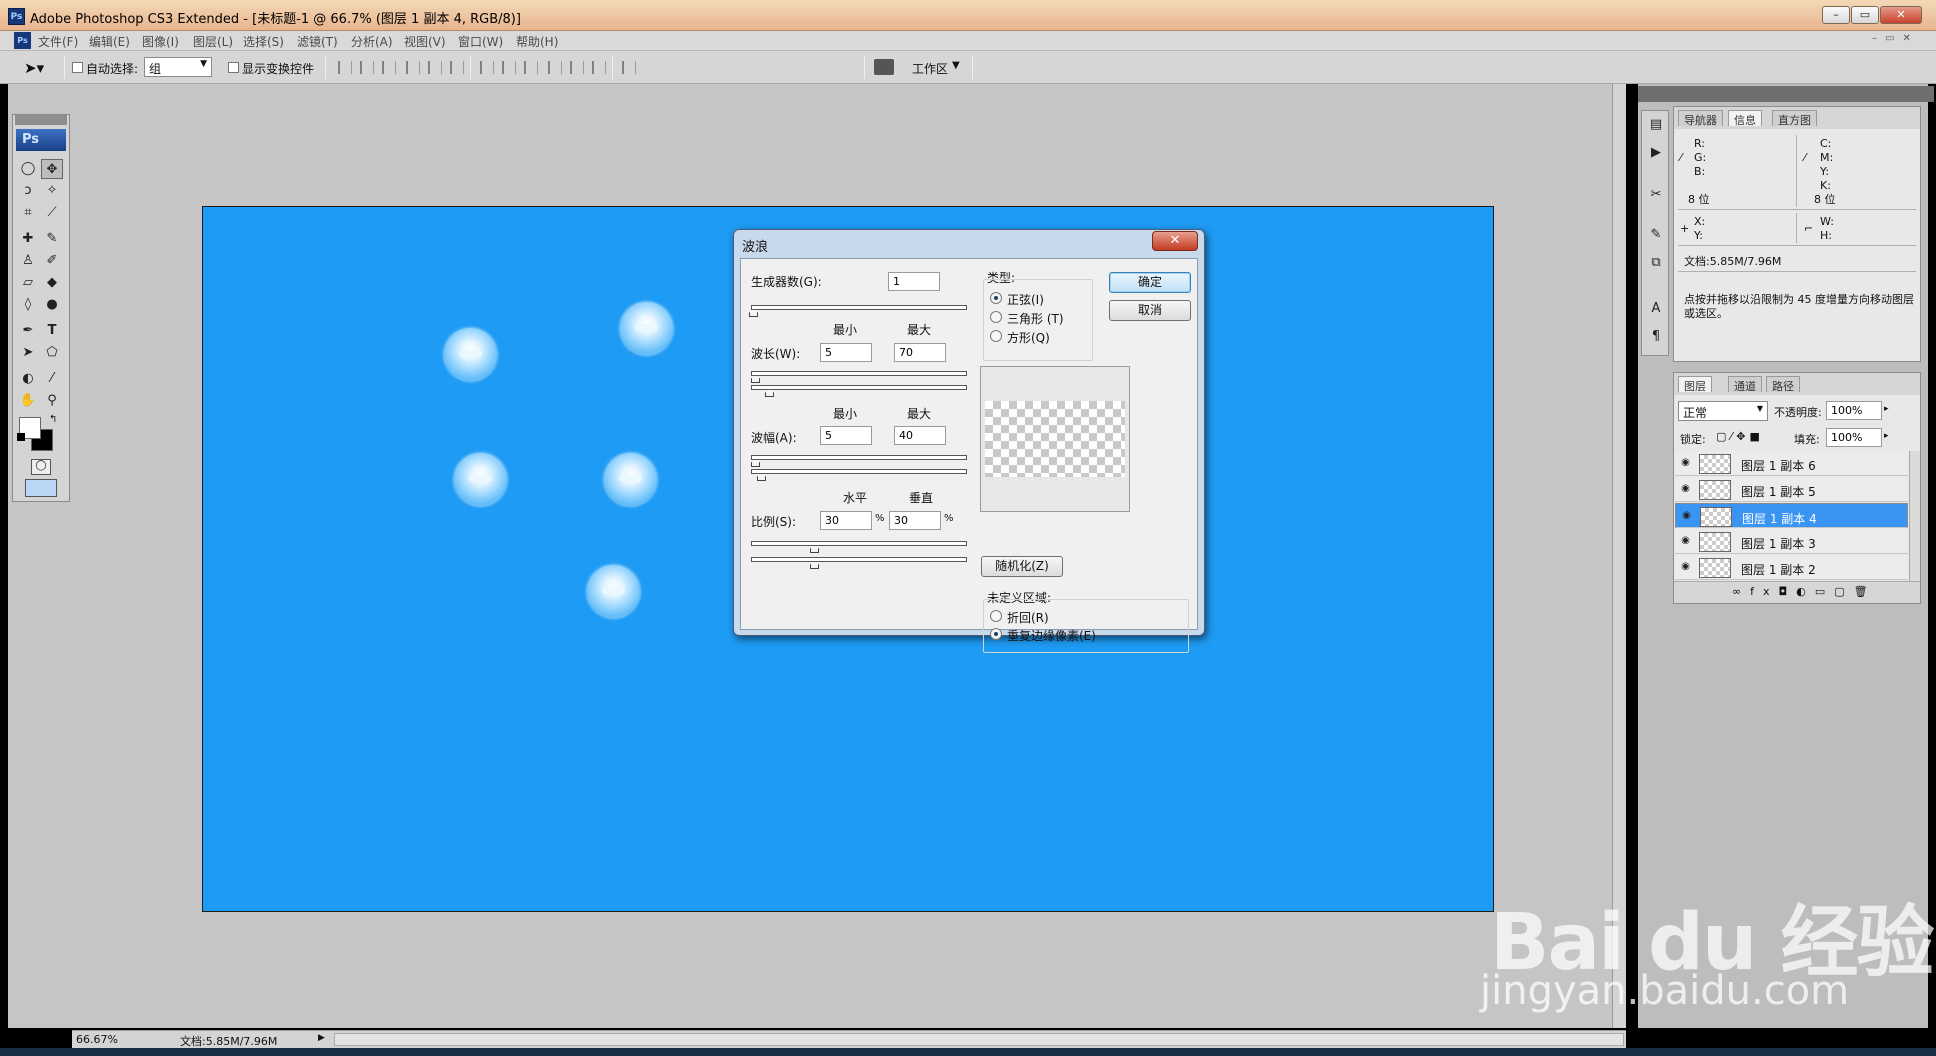 The height and width of the screenshot is (1056, 1936). Describe the element at coordinates (859, 307) in the screenshot. I see `generators-slider` at that location.